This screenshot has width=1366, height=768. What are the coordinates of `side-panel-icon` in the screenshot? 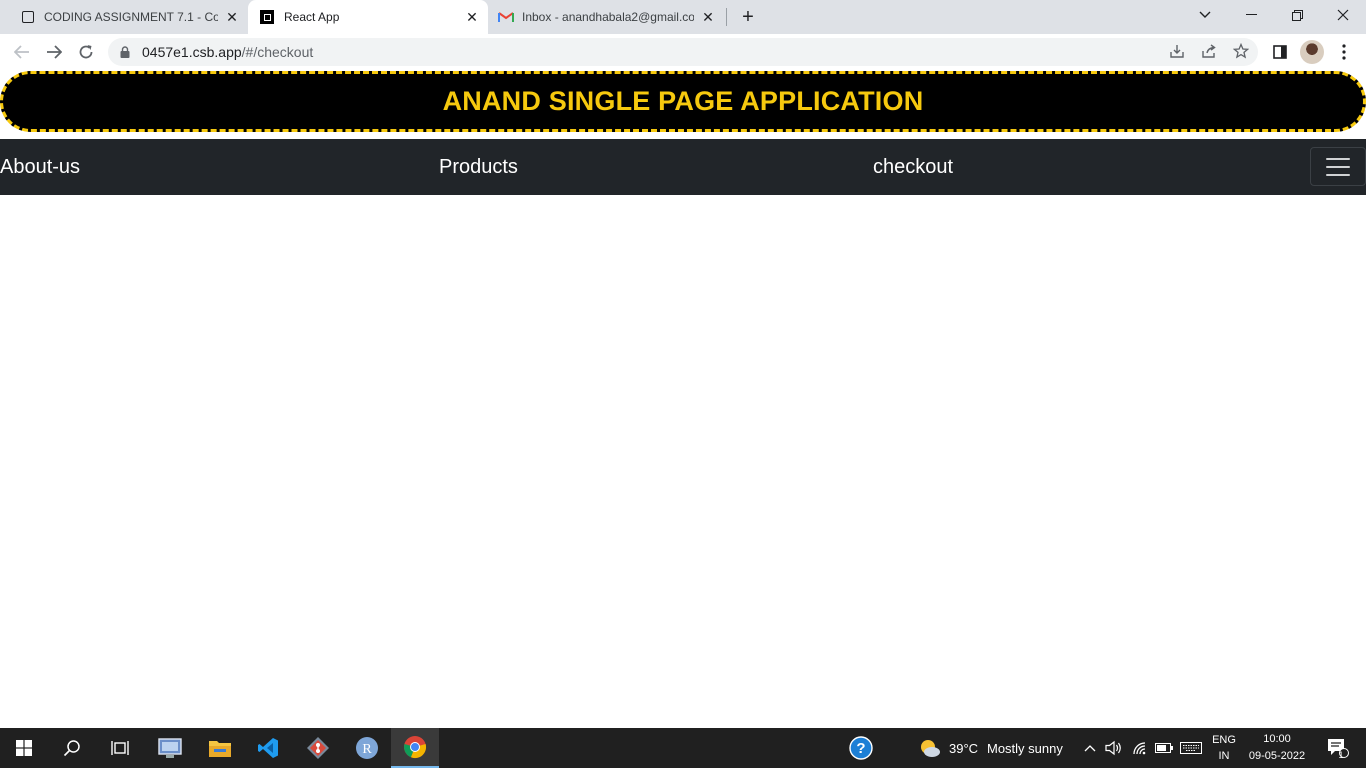 It's located at (1280, 52).